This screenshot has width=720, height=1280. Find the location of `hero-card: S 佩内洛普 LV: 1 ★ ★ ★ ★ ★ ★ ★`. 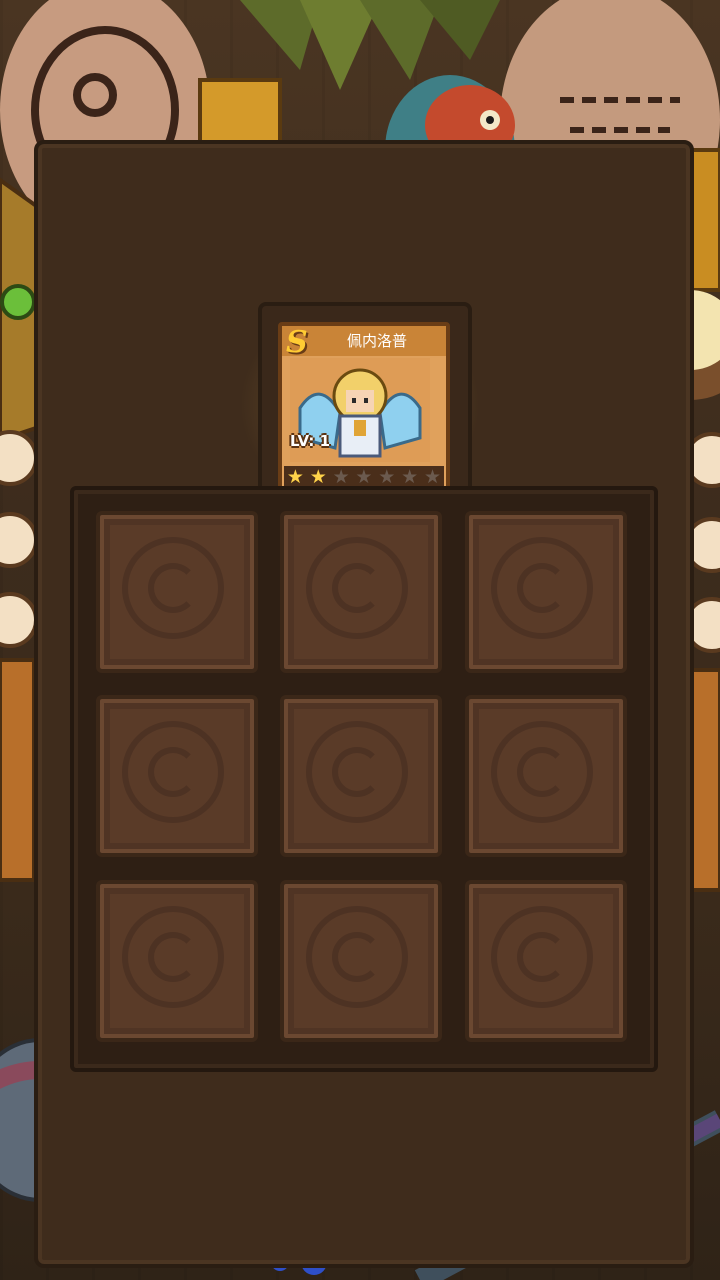

hero-card: S 佩内洛普 LV: 1 ★ ★ ★ ★ ★ ★ ★ is located at coordinates (364, 408).